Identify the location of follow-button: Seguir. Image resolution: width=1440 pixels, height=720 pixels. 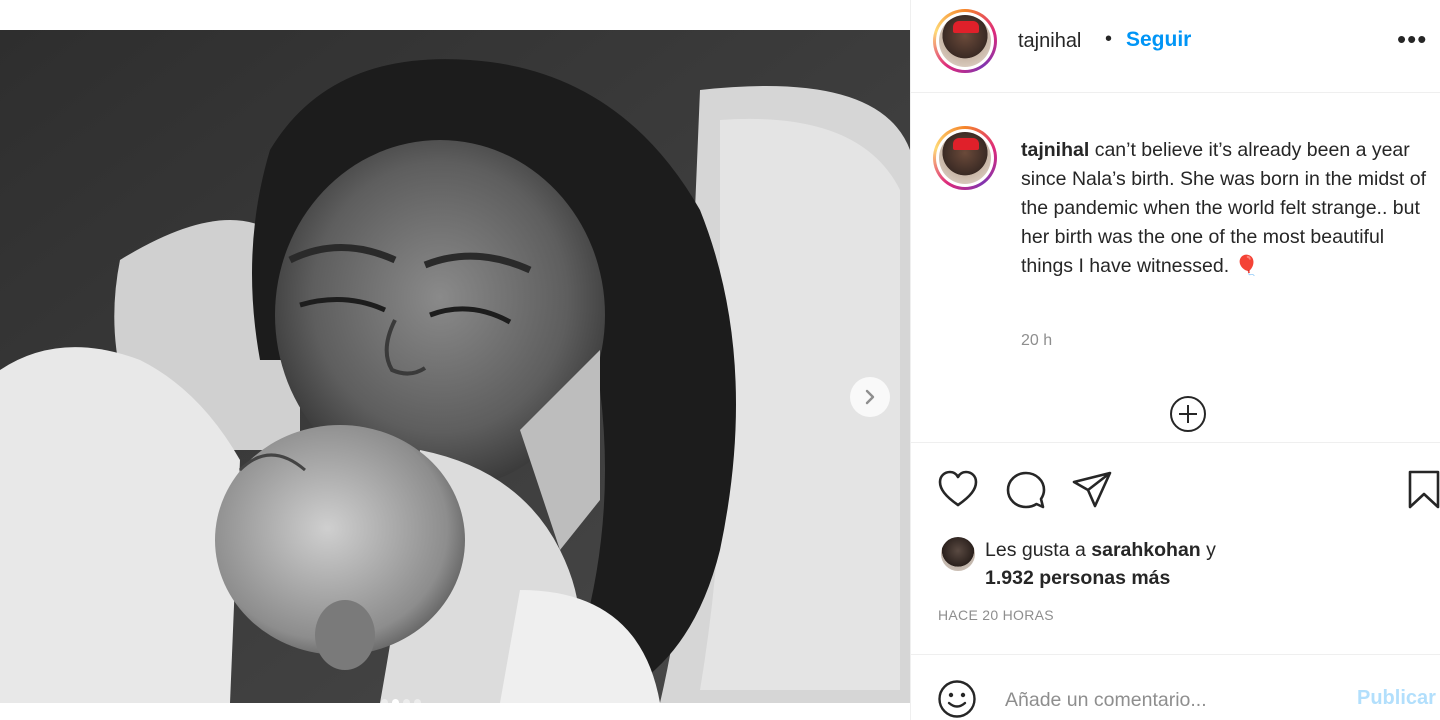
(1158, 40).